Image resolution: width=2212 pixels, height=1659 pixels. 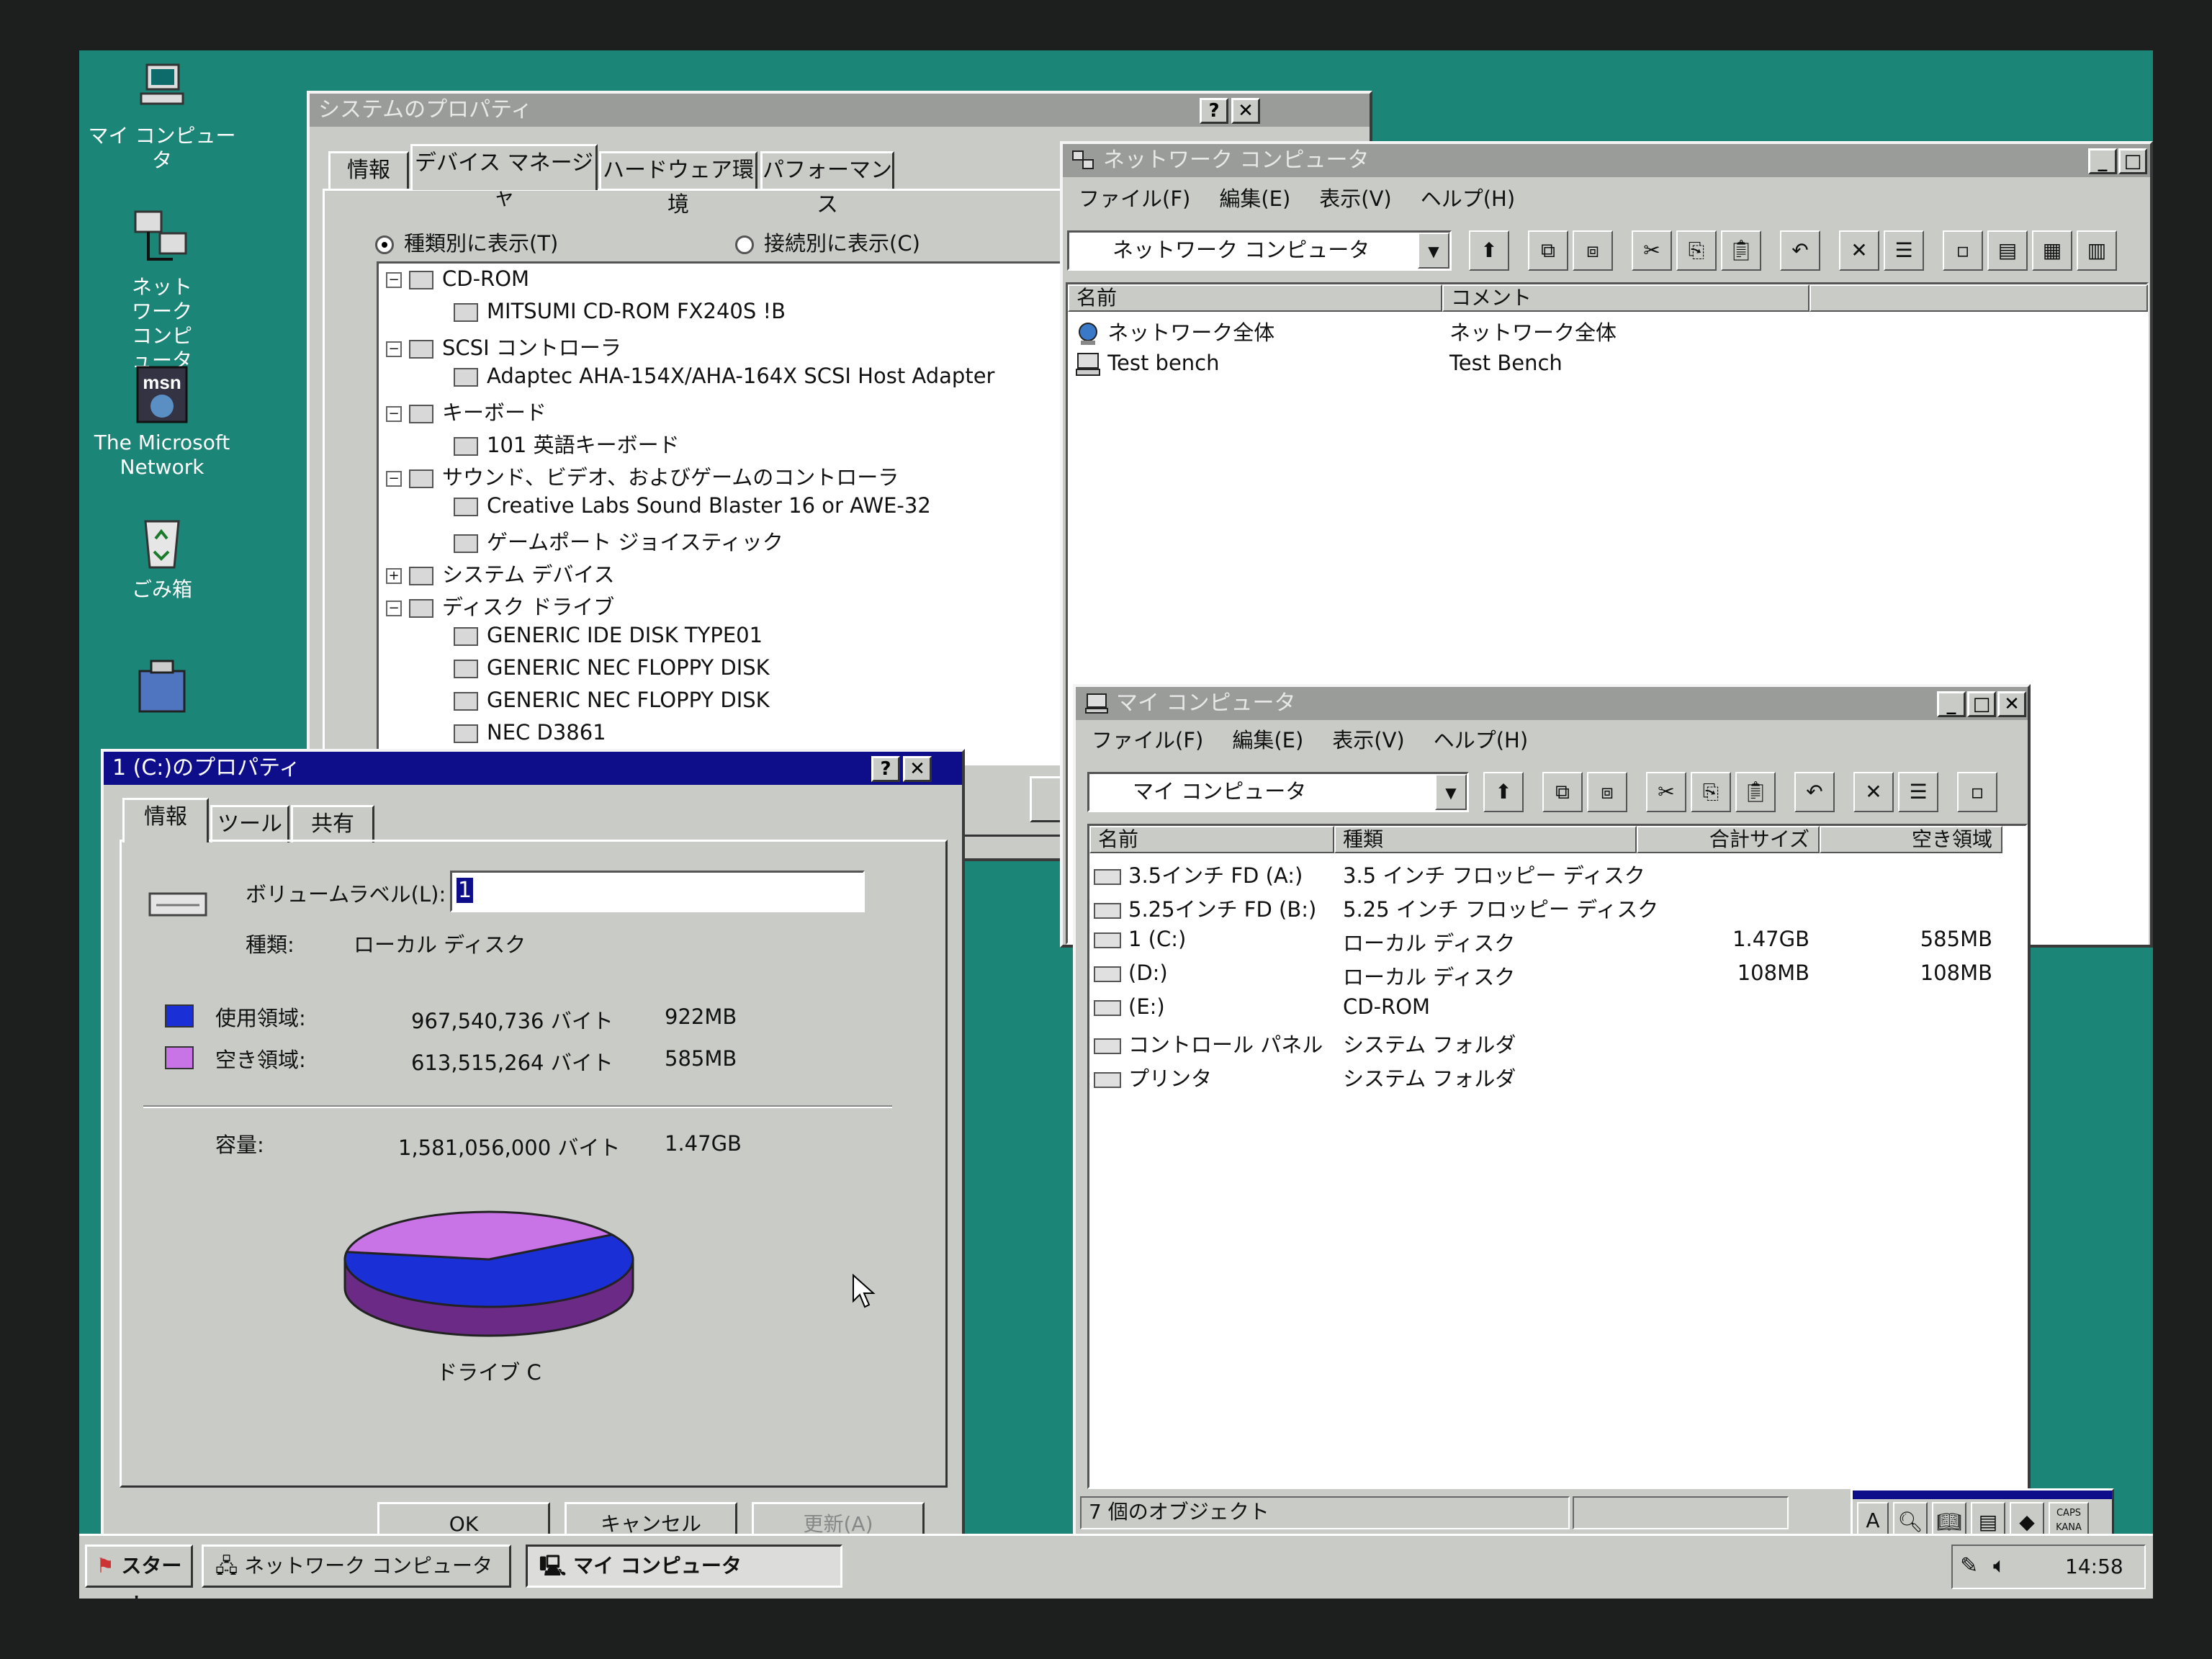 I want to click on network-titlebar: ネットワーク コンピュータ, so click(x=1606, y=161).